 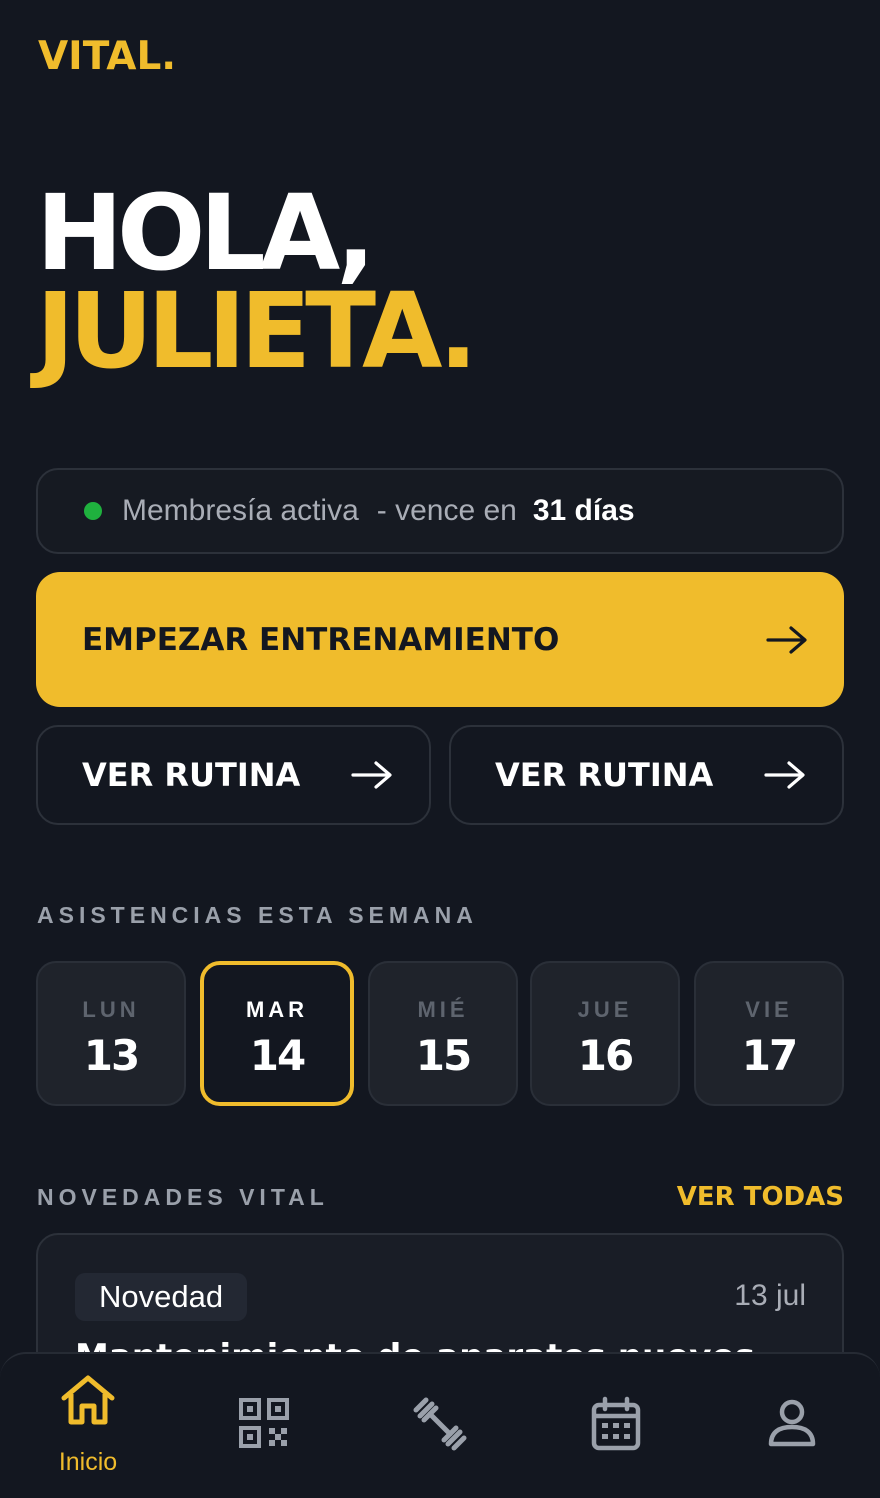 What do you see at coordinates (183, 1197) in the screenshot?
I see `news-section-title: NOVEDADES VITAL` at bounding box center [183, 1197].